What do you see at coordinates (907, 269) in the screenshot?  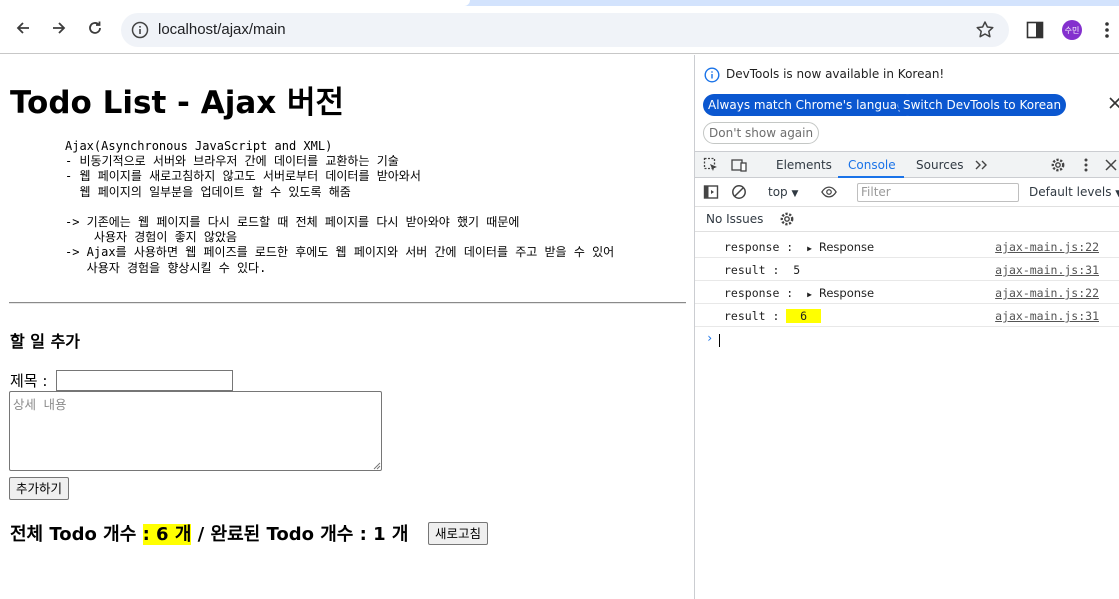 I see `console-log-row: result : 5 ajax-main.js:31` at bounding box center [907, 269].